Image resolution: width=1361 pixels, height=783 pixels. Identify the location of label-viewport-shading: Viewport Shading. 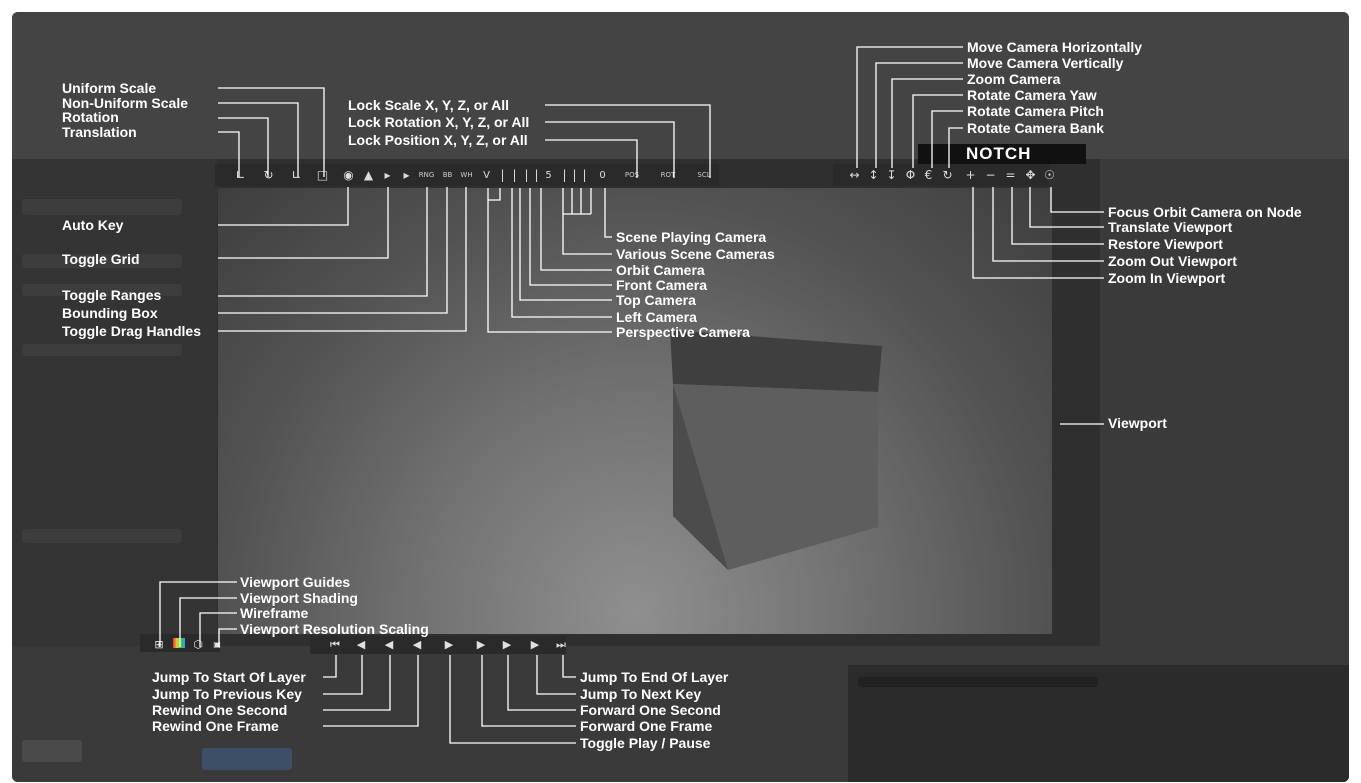
(299, 598).